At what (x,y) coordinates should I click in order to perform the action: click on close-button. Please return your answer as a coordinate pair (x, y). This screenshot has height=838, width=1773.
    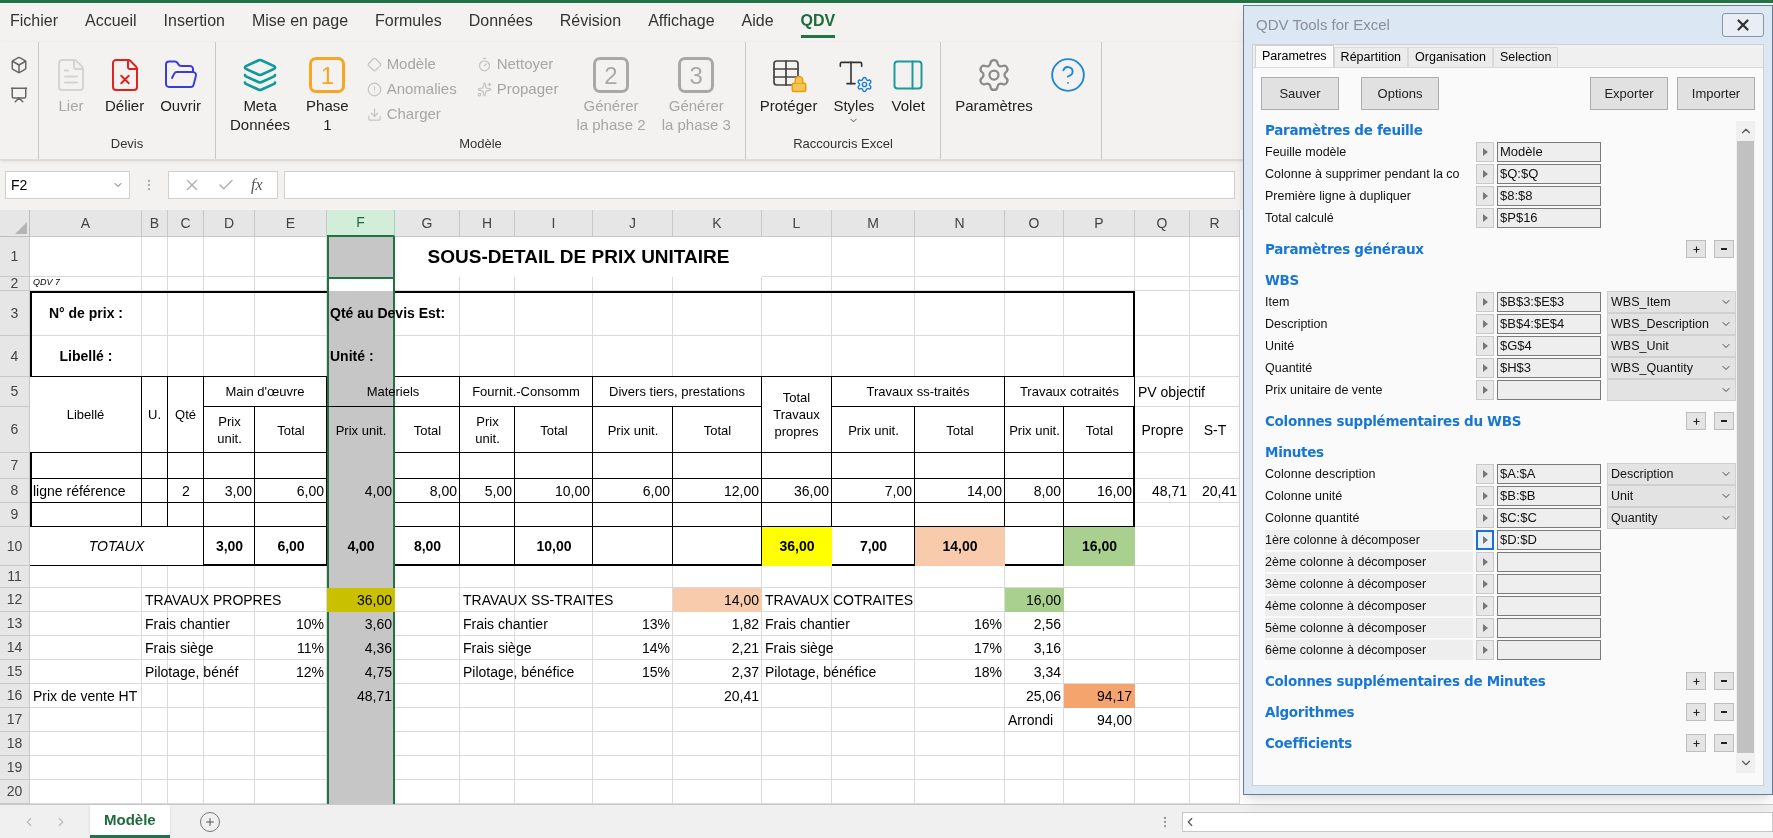
    Looking at the image, I should click on (1743, 25).